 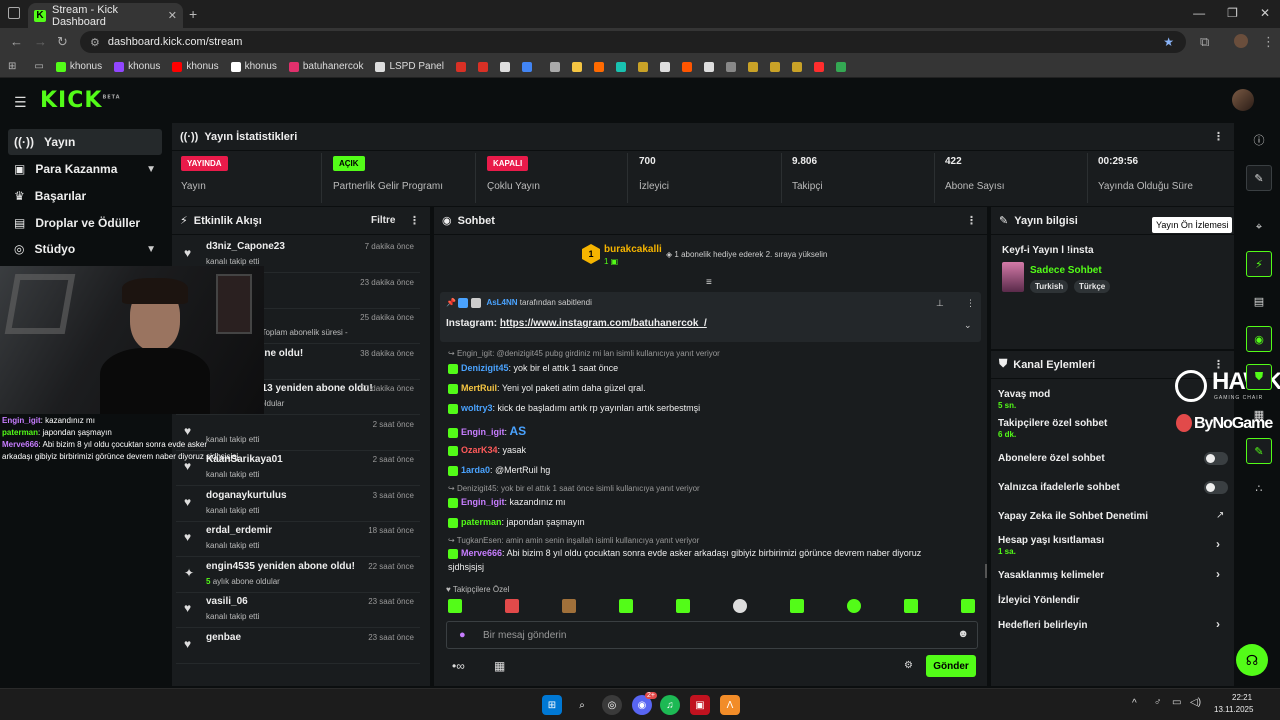 I want to click on minimize-icon: —, so click(x=1199, y=13).